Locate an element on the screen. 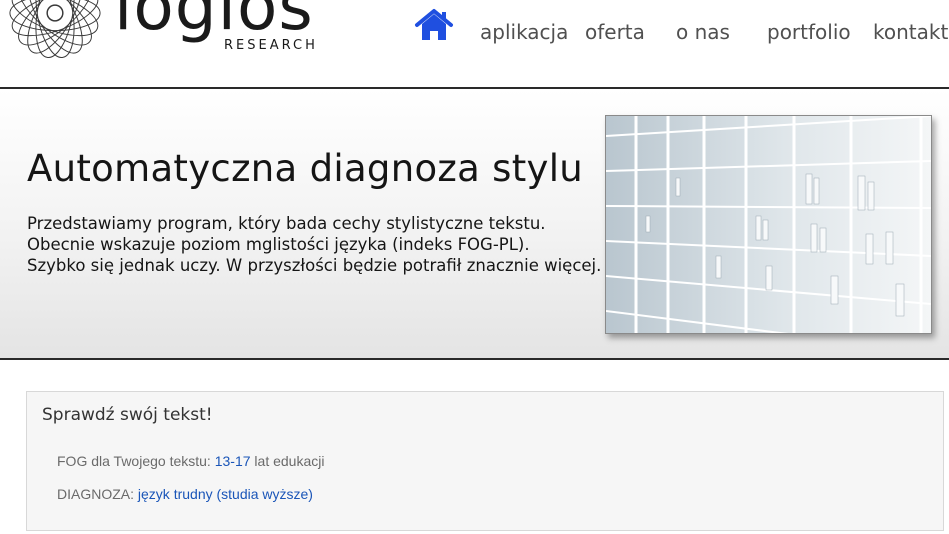 Image resolution: width=949 pixels, height=534 pixels. diagnosis-label: DIAGNOZA: is located at coordinates (96, 494).